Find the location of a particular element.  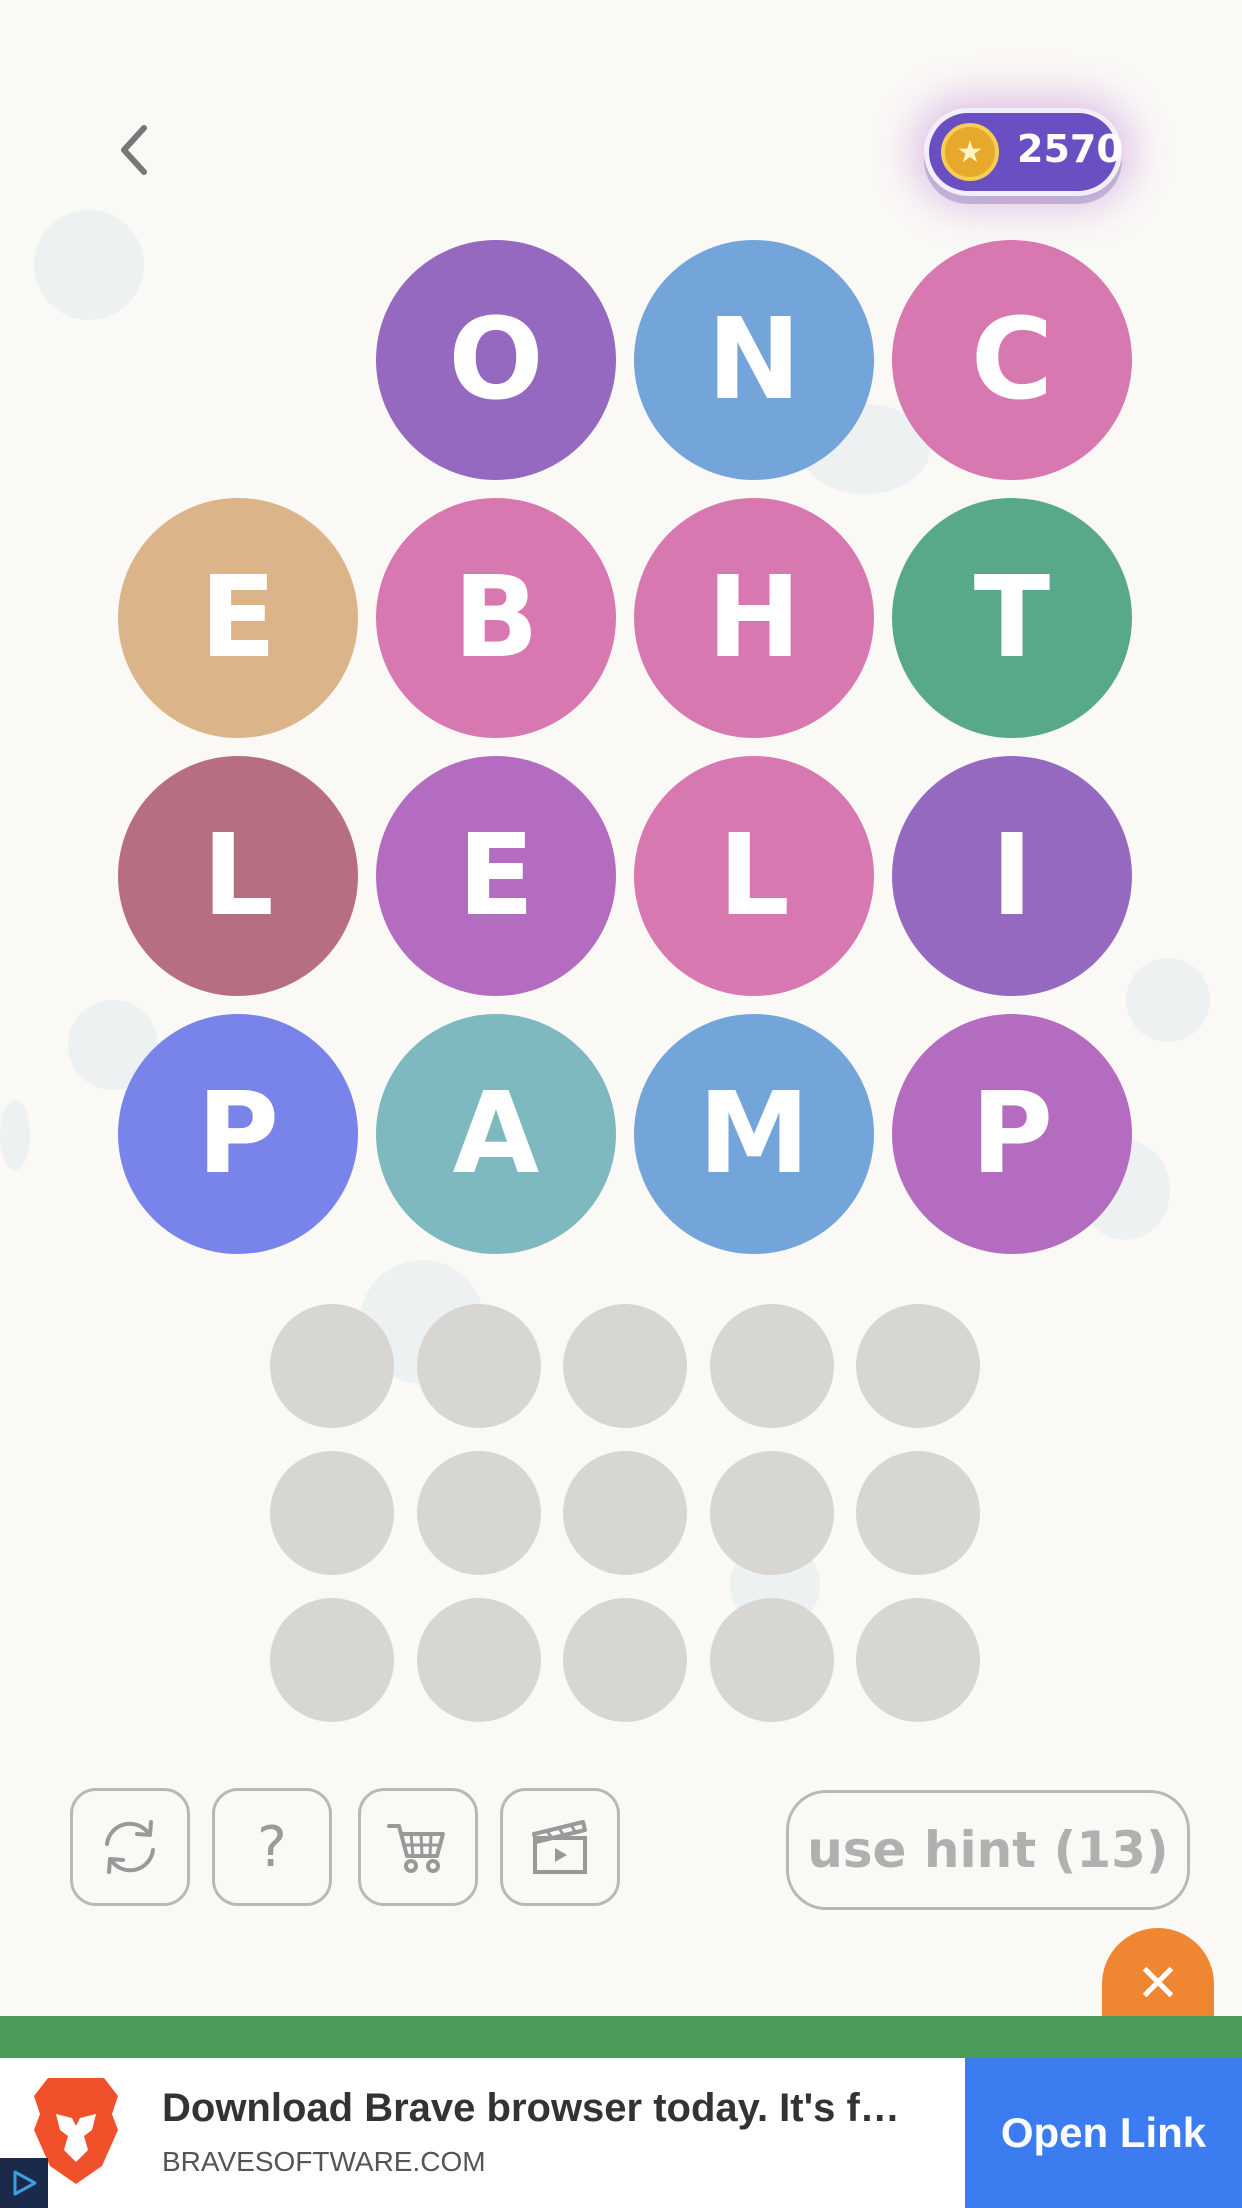

letter-tile: I is located at coordinates (1012, 876).